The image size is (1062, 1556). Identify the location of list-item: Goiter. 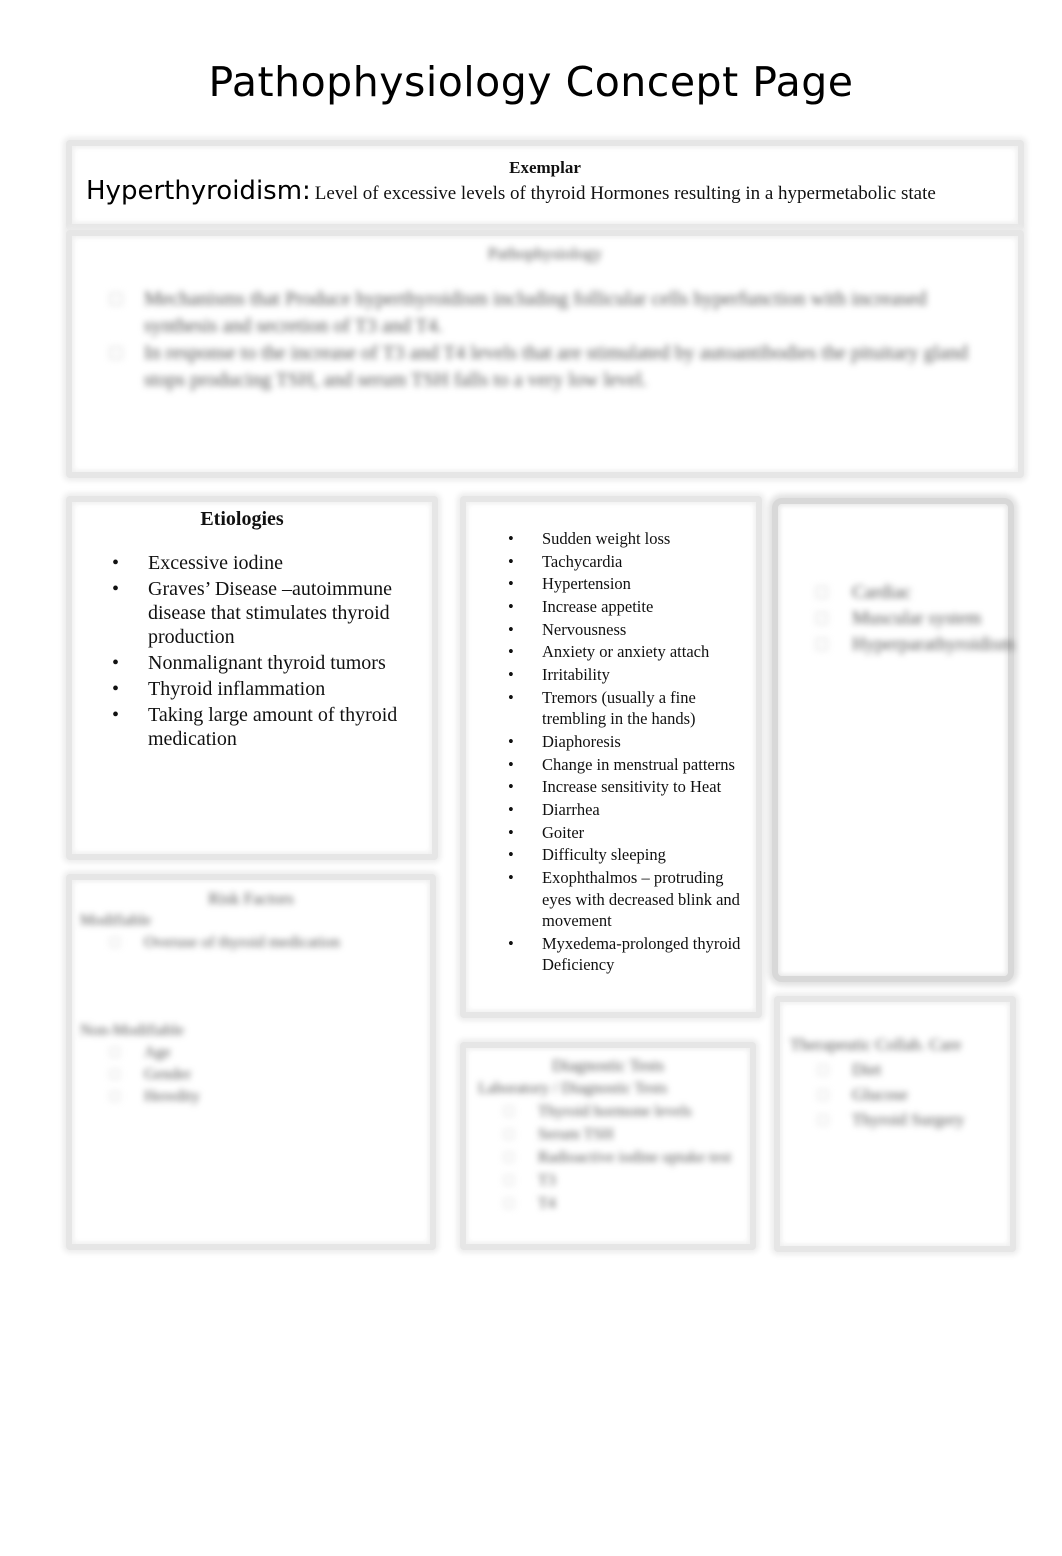
(606, 833).